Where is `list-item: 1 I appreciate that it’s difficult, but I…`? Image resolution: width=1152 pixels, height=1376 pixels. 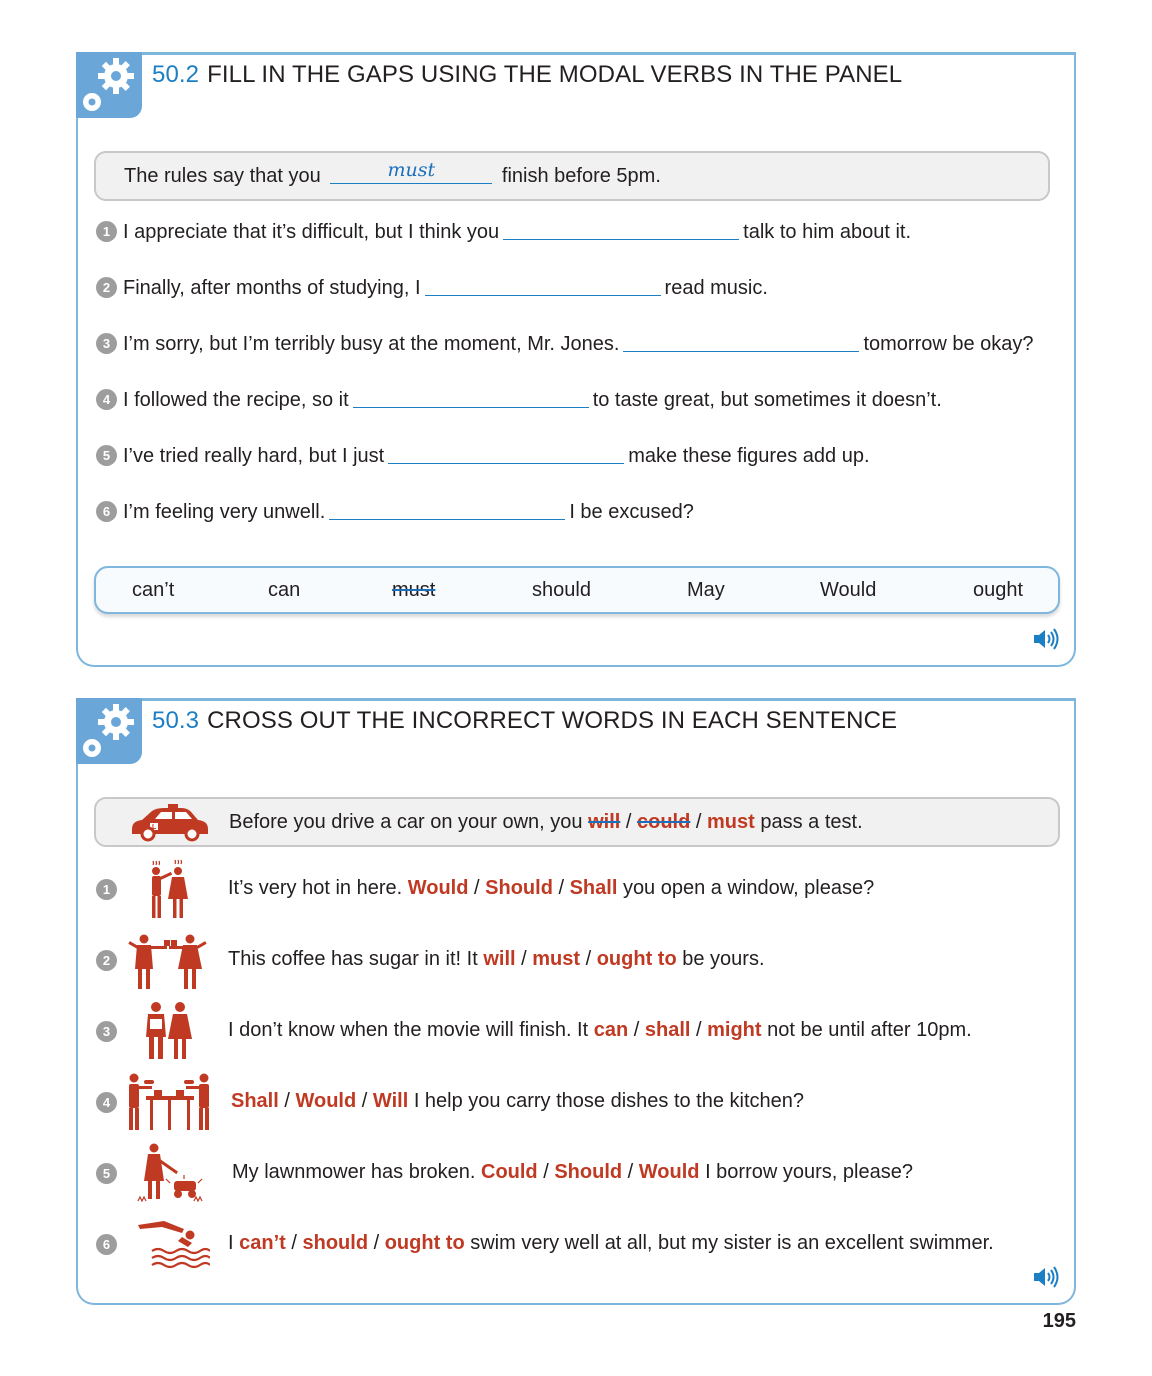 list-item: 1 I appreciate that it’s difficult, but I… is located at coordinates (503, 232).